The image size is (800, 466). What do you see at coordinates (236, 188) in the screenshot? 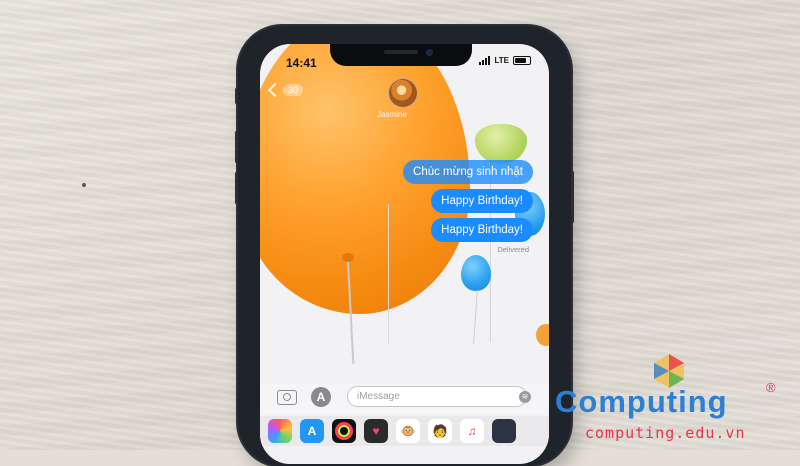
I see `volume-down-button` at bounding box center [236, 188].